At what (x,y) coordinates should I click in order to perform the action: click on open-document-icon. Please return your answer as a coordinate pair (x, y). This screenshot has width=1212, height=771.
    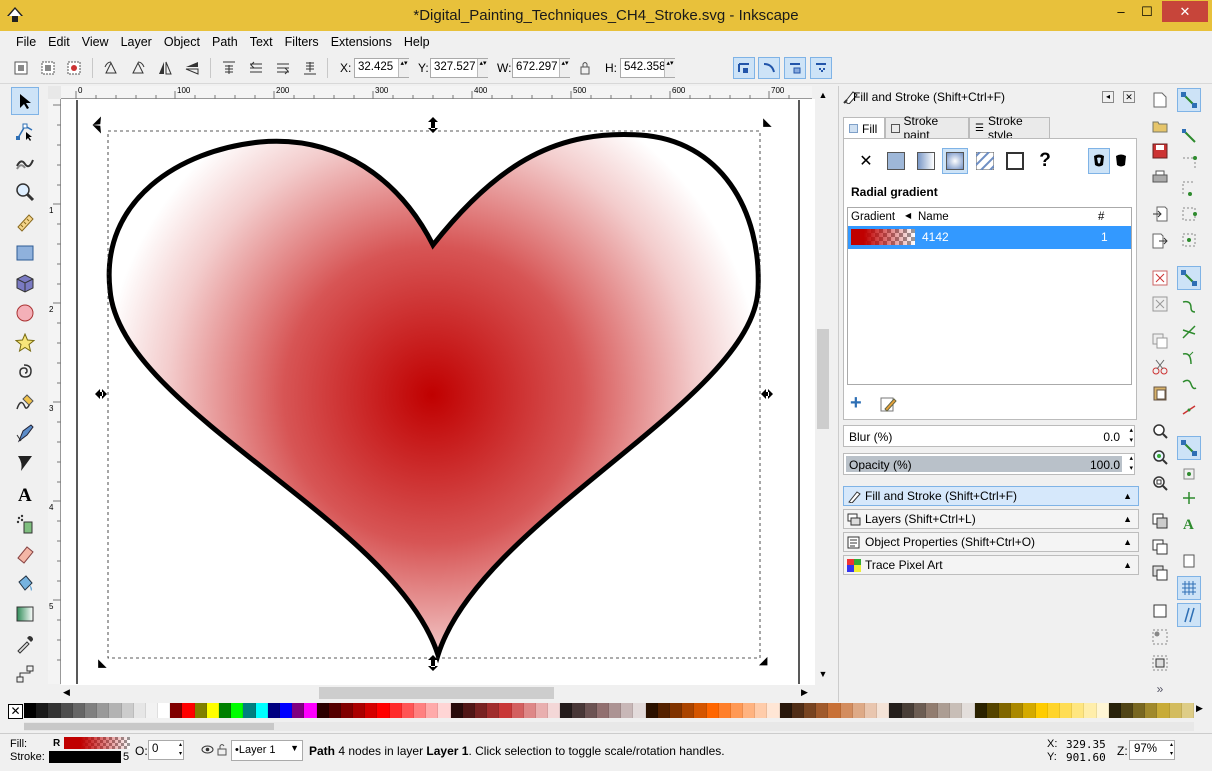
    Looking at the image, I should click on (1160, 126).